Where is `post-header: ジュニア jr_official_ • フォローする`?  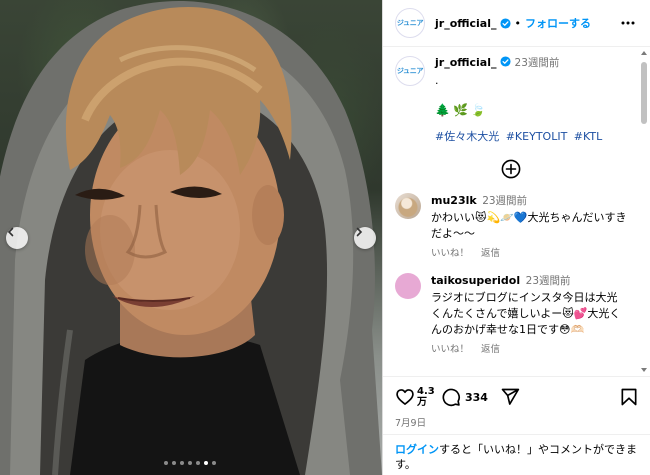
post-header: ジュニア jr_official_ • フォローする is located at coordinates (516, 23).